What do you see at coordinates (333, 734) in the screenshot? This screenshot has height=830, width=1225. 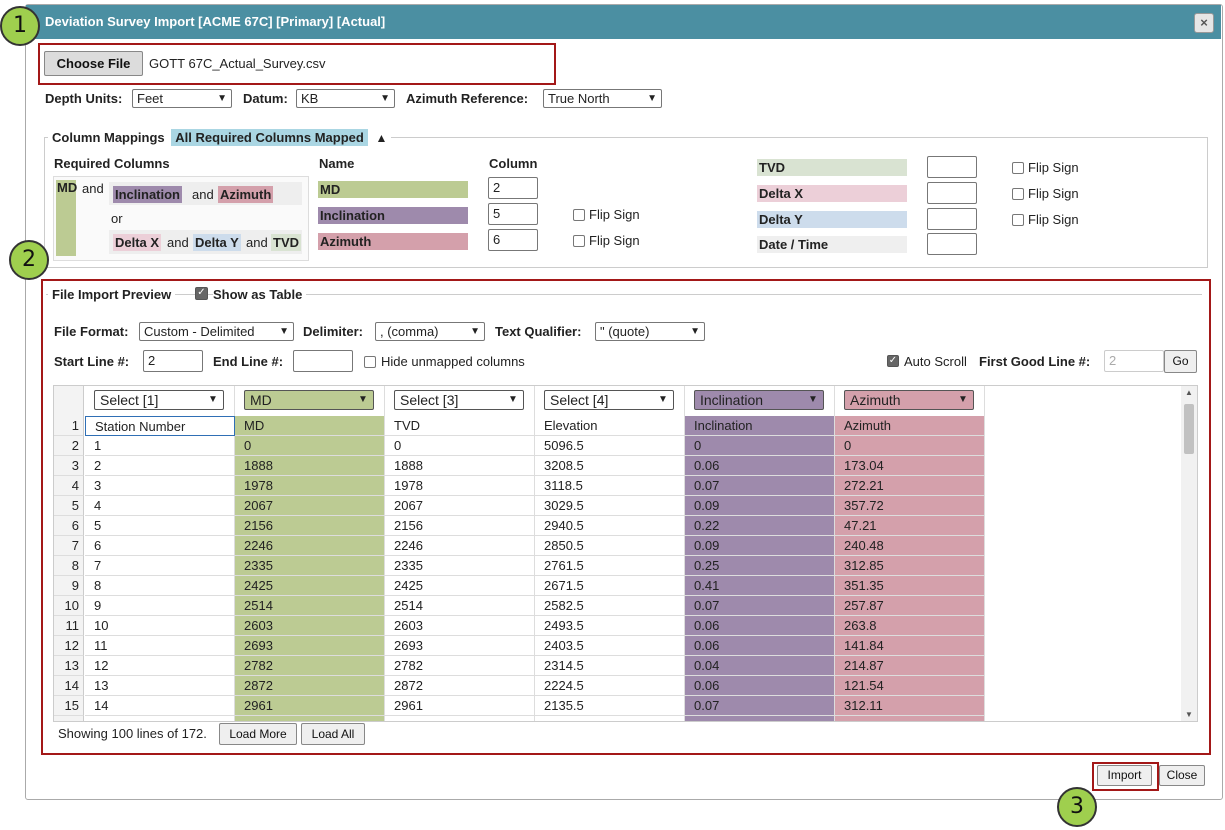 I see `load-all-button: Load All` at bounding box center [333, 734].